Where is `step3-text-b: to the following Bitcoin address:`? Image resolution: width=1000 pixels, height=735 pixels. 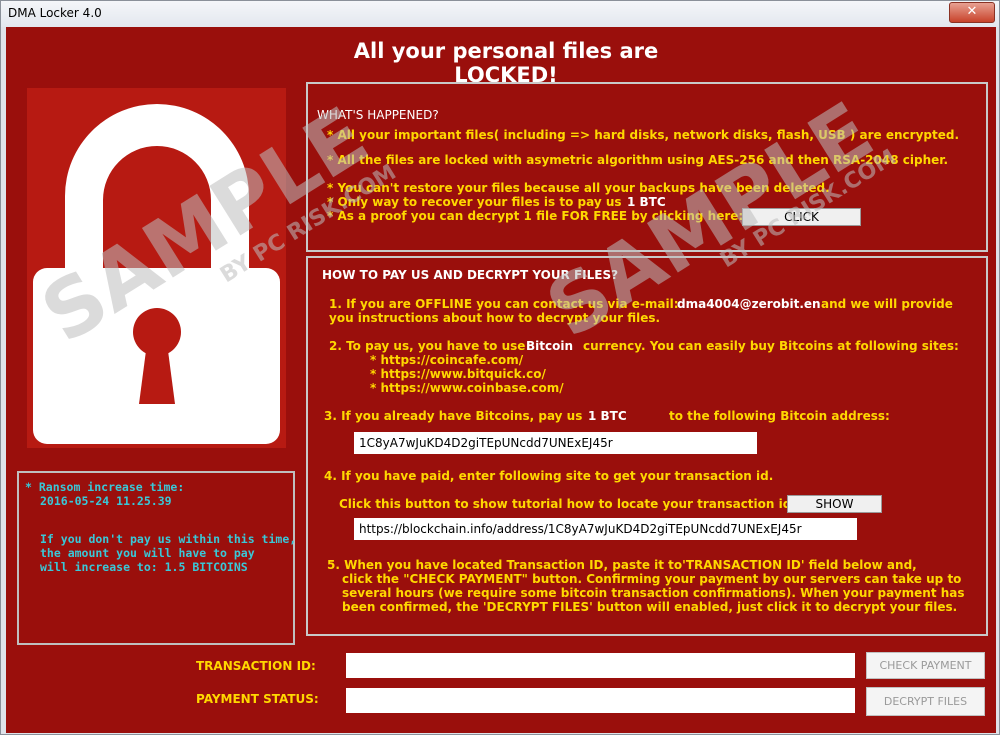 step3-text-b: to the following Bitcoin address: is located at coordinates (779, 416).